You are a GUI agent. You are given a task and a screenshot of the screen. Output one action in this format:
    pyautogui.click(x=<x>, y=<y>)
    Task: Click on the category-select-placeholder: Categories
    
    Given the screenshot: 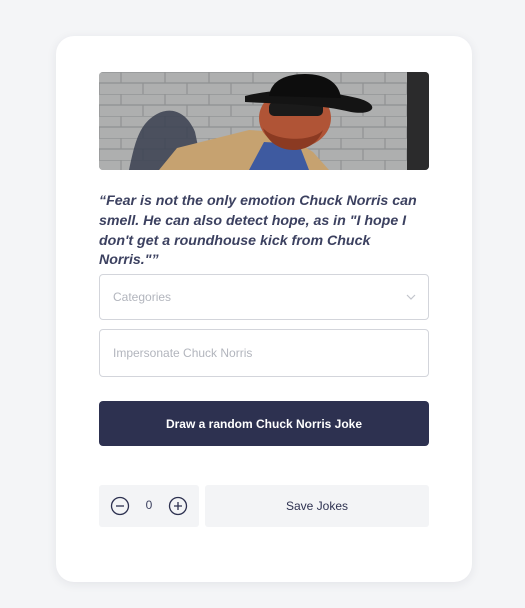 What is the action you would take?
    pyautogui.click(x=142, y=297)
    